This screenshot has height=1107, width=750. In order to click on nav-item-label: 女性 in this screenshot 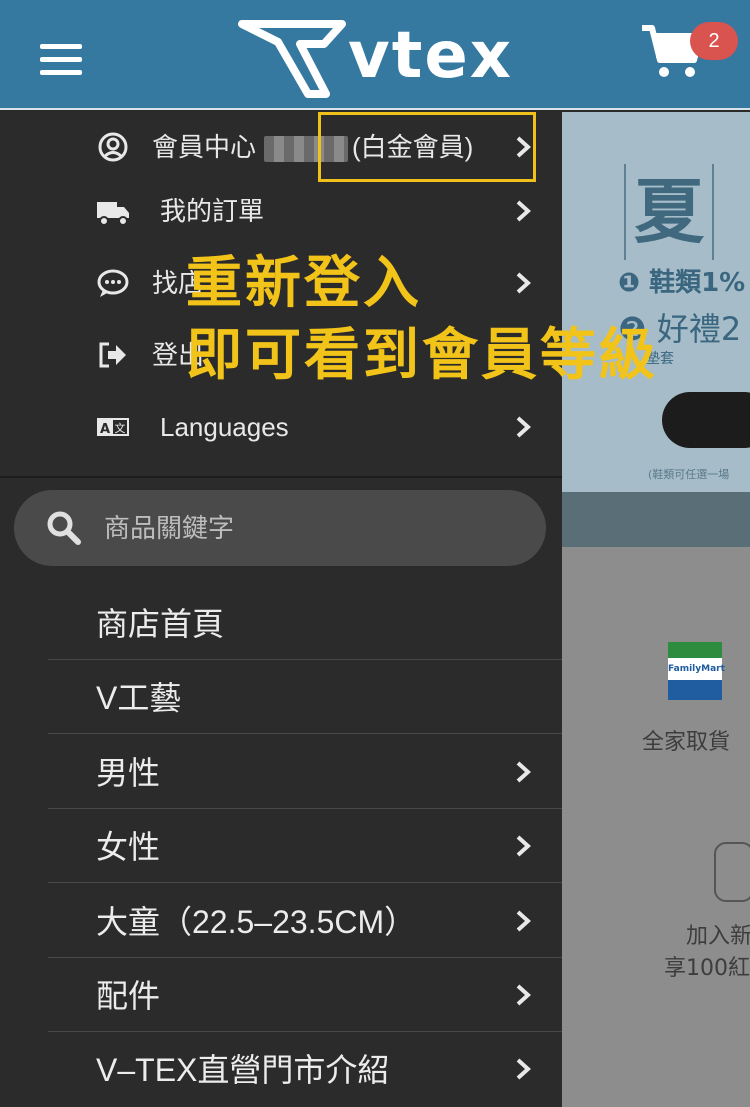, I will do `click(128, 847)`.